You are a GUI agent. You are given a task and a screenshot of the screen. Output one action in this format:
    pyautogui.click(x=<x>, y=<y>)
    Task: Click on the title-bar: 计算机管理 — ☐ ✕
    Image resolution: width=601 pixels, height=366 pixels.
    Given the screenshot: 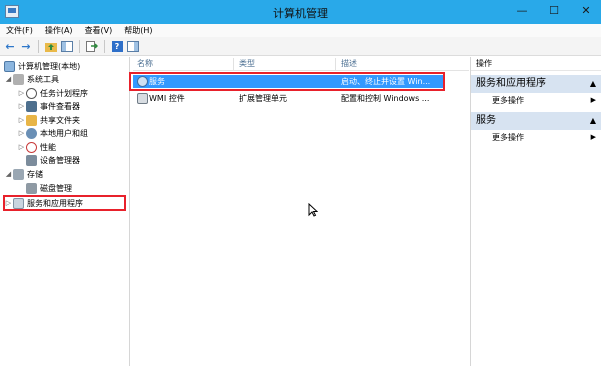 What is the action you would take?
    pyautogui.click(x=300, y=12)
    